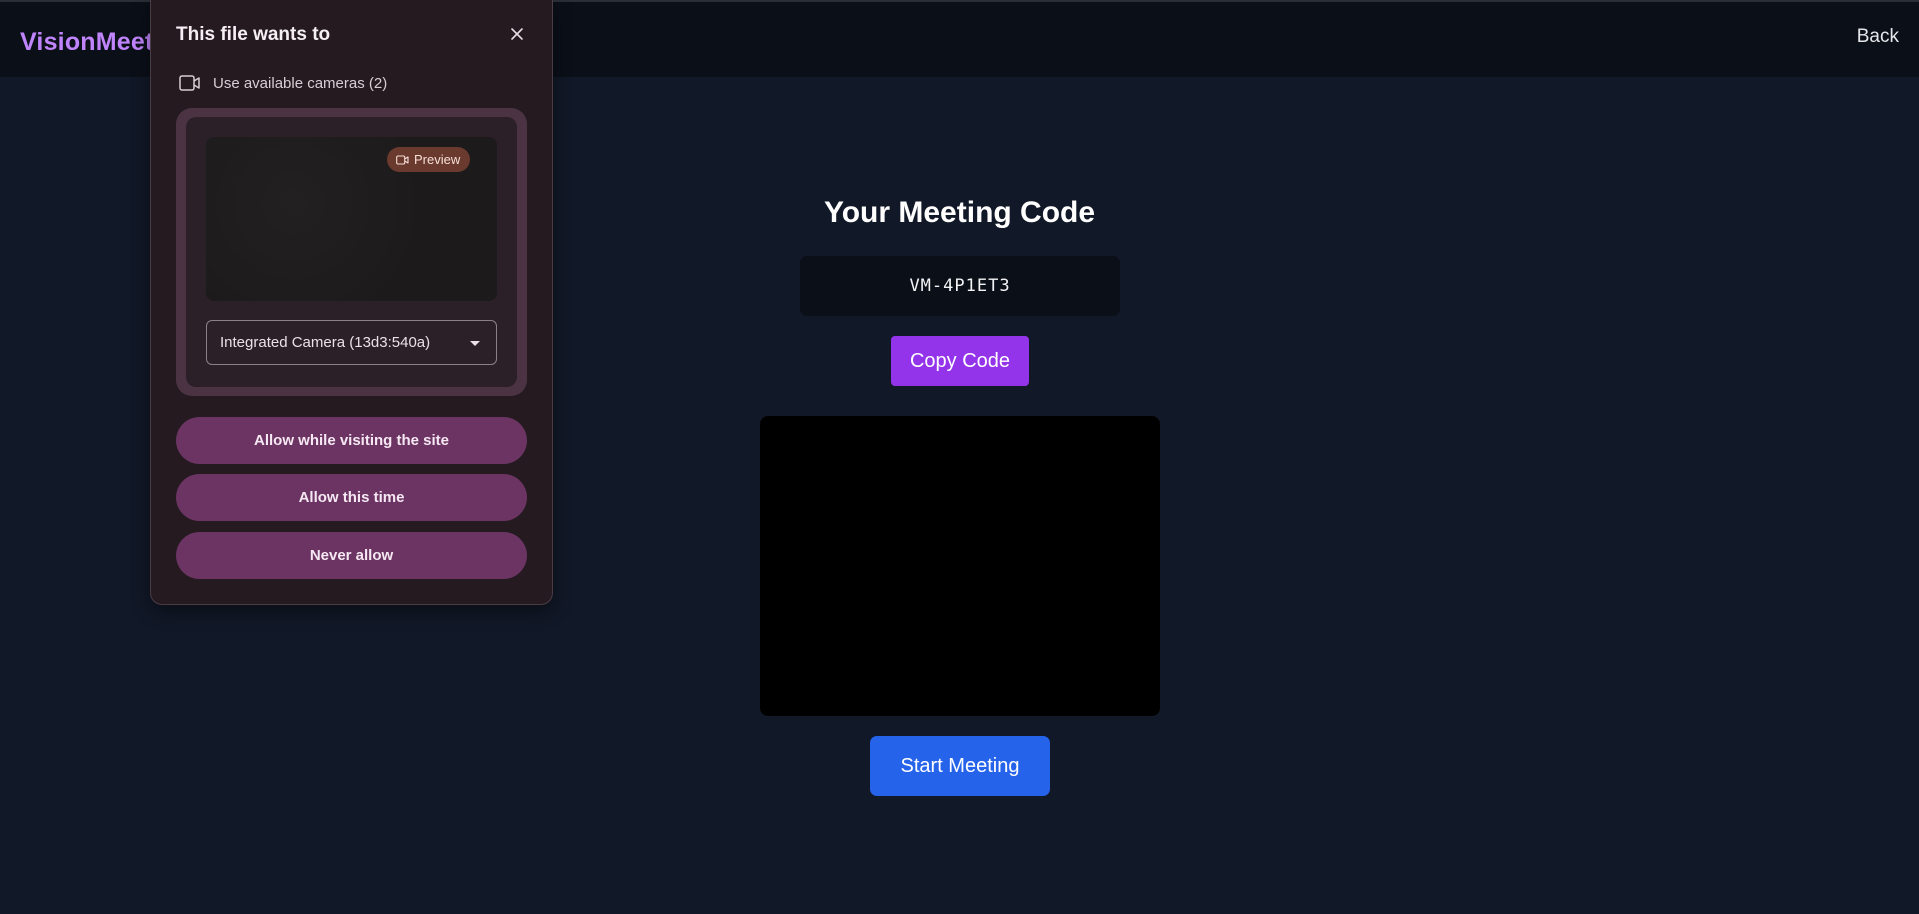 The height and width of the screenshot is (914, 1919). What do you see at coordinates (1878, 37) in the screenshot?
I see `back-link: Back` at bounding box center [1878, 37].